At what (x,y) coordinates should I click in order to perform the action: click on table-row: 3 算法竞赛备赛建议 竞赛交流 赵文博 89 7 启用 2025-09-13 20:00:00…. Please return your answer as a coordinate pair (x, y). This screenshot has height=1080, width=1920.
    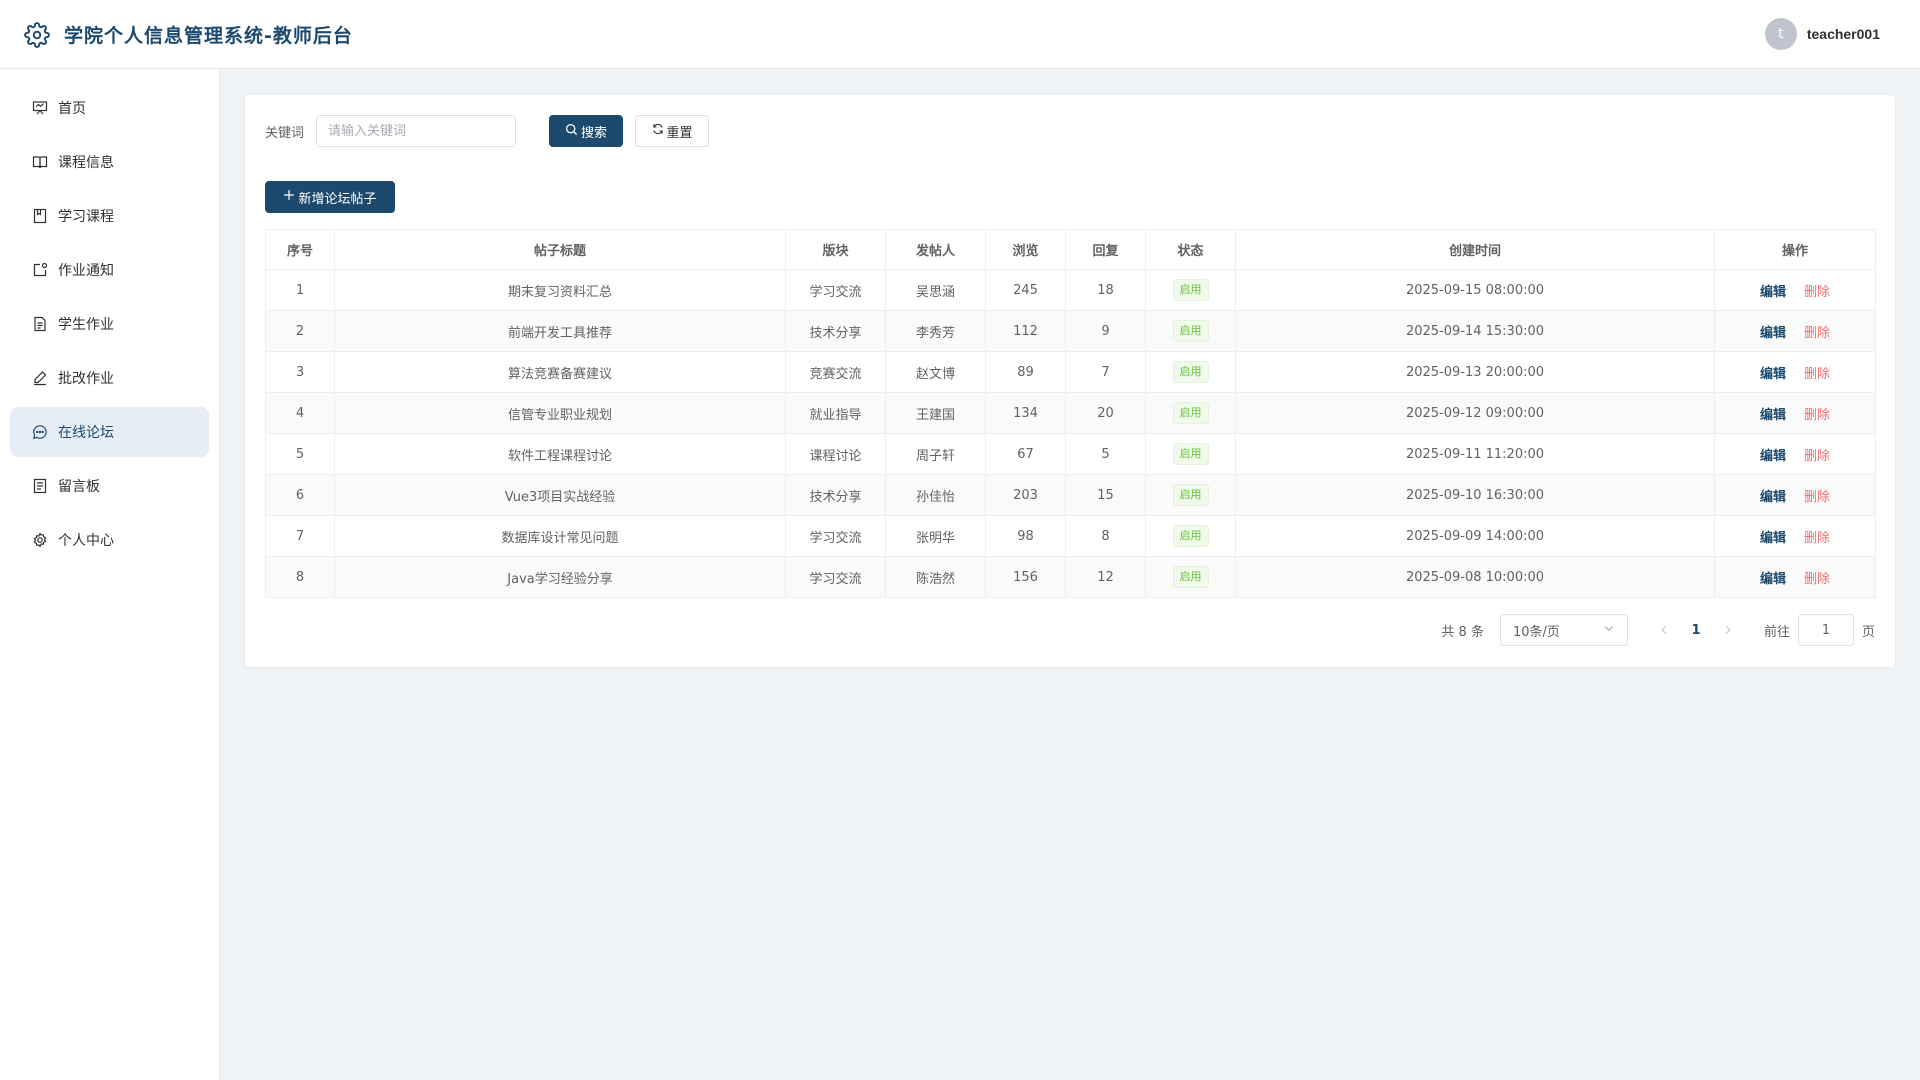
    Looking at the image, I should click on (1070, 372).